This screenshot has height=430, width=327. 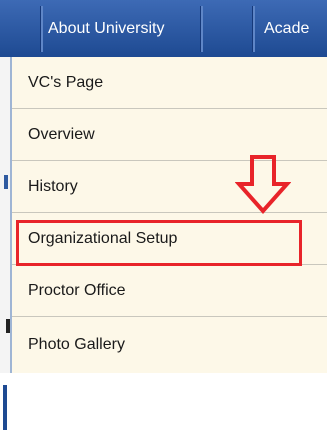 I want to click on nav-item-about-university: About University, so click(x=121, y=28).